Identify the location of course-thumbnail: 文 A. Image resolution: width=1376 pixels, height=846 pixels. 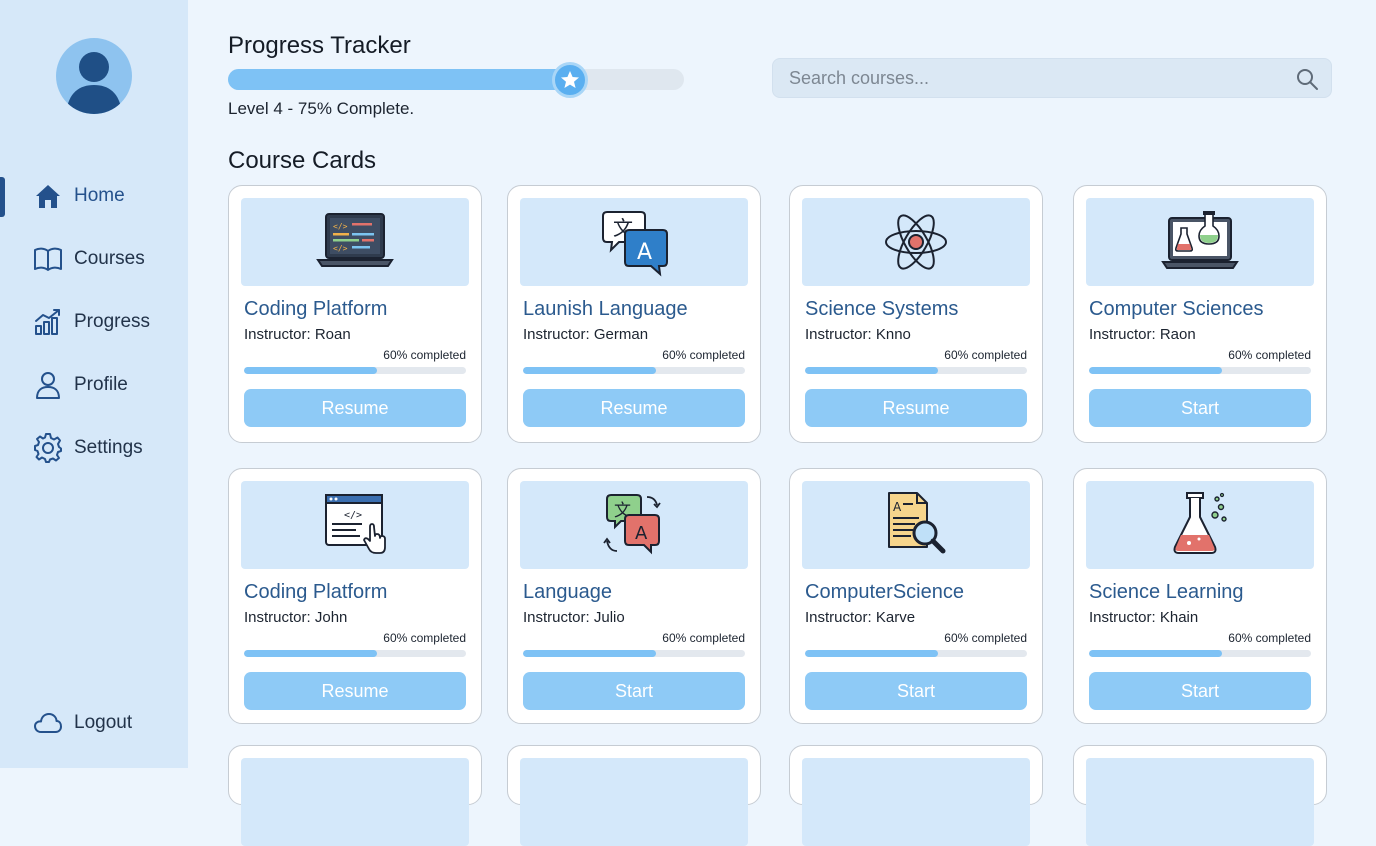
(634, 242).